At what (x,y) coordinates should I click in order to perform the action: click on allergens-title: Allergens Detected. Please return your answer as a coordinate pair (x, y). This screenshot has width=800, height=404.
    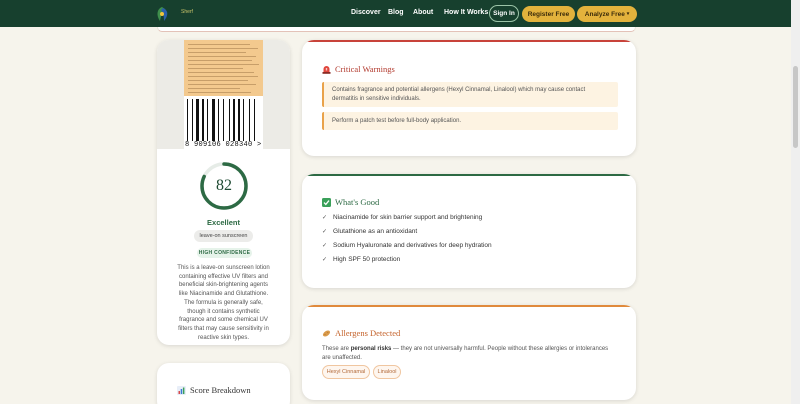
    Looking at the image, I should click on (368, 333).